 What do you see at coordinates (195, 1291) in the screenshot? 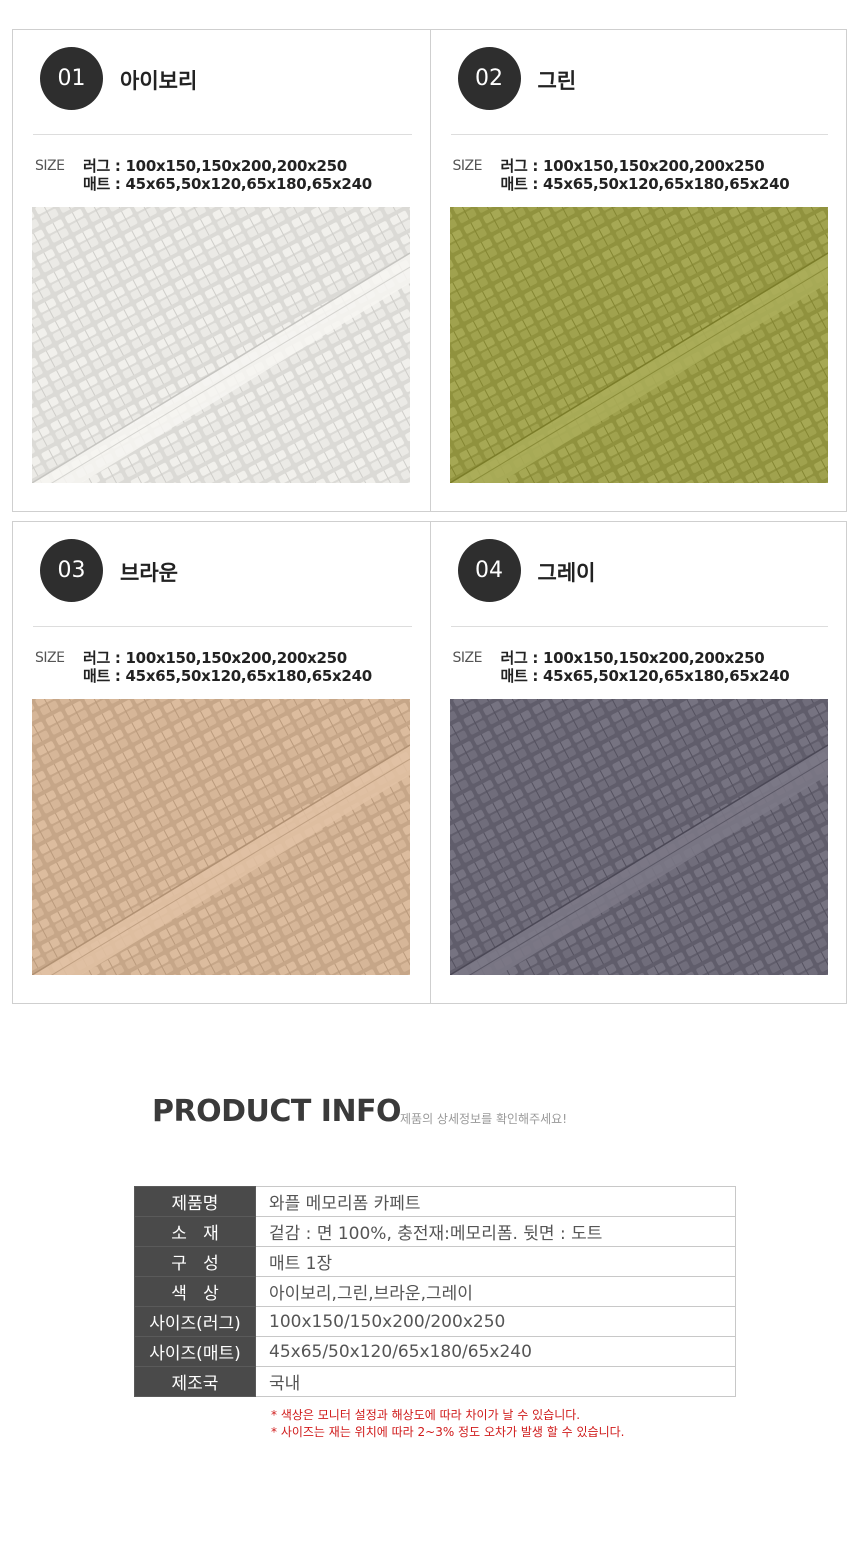
I see `row-key: 색 상` at bounding box center [195, 1291].